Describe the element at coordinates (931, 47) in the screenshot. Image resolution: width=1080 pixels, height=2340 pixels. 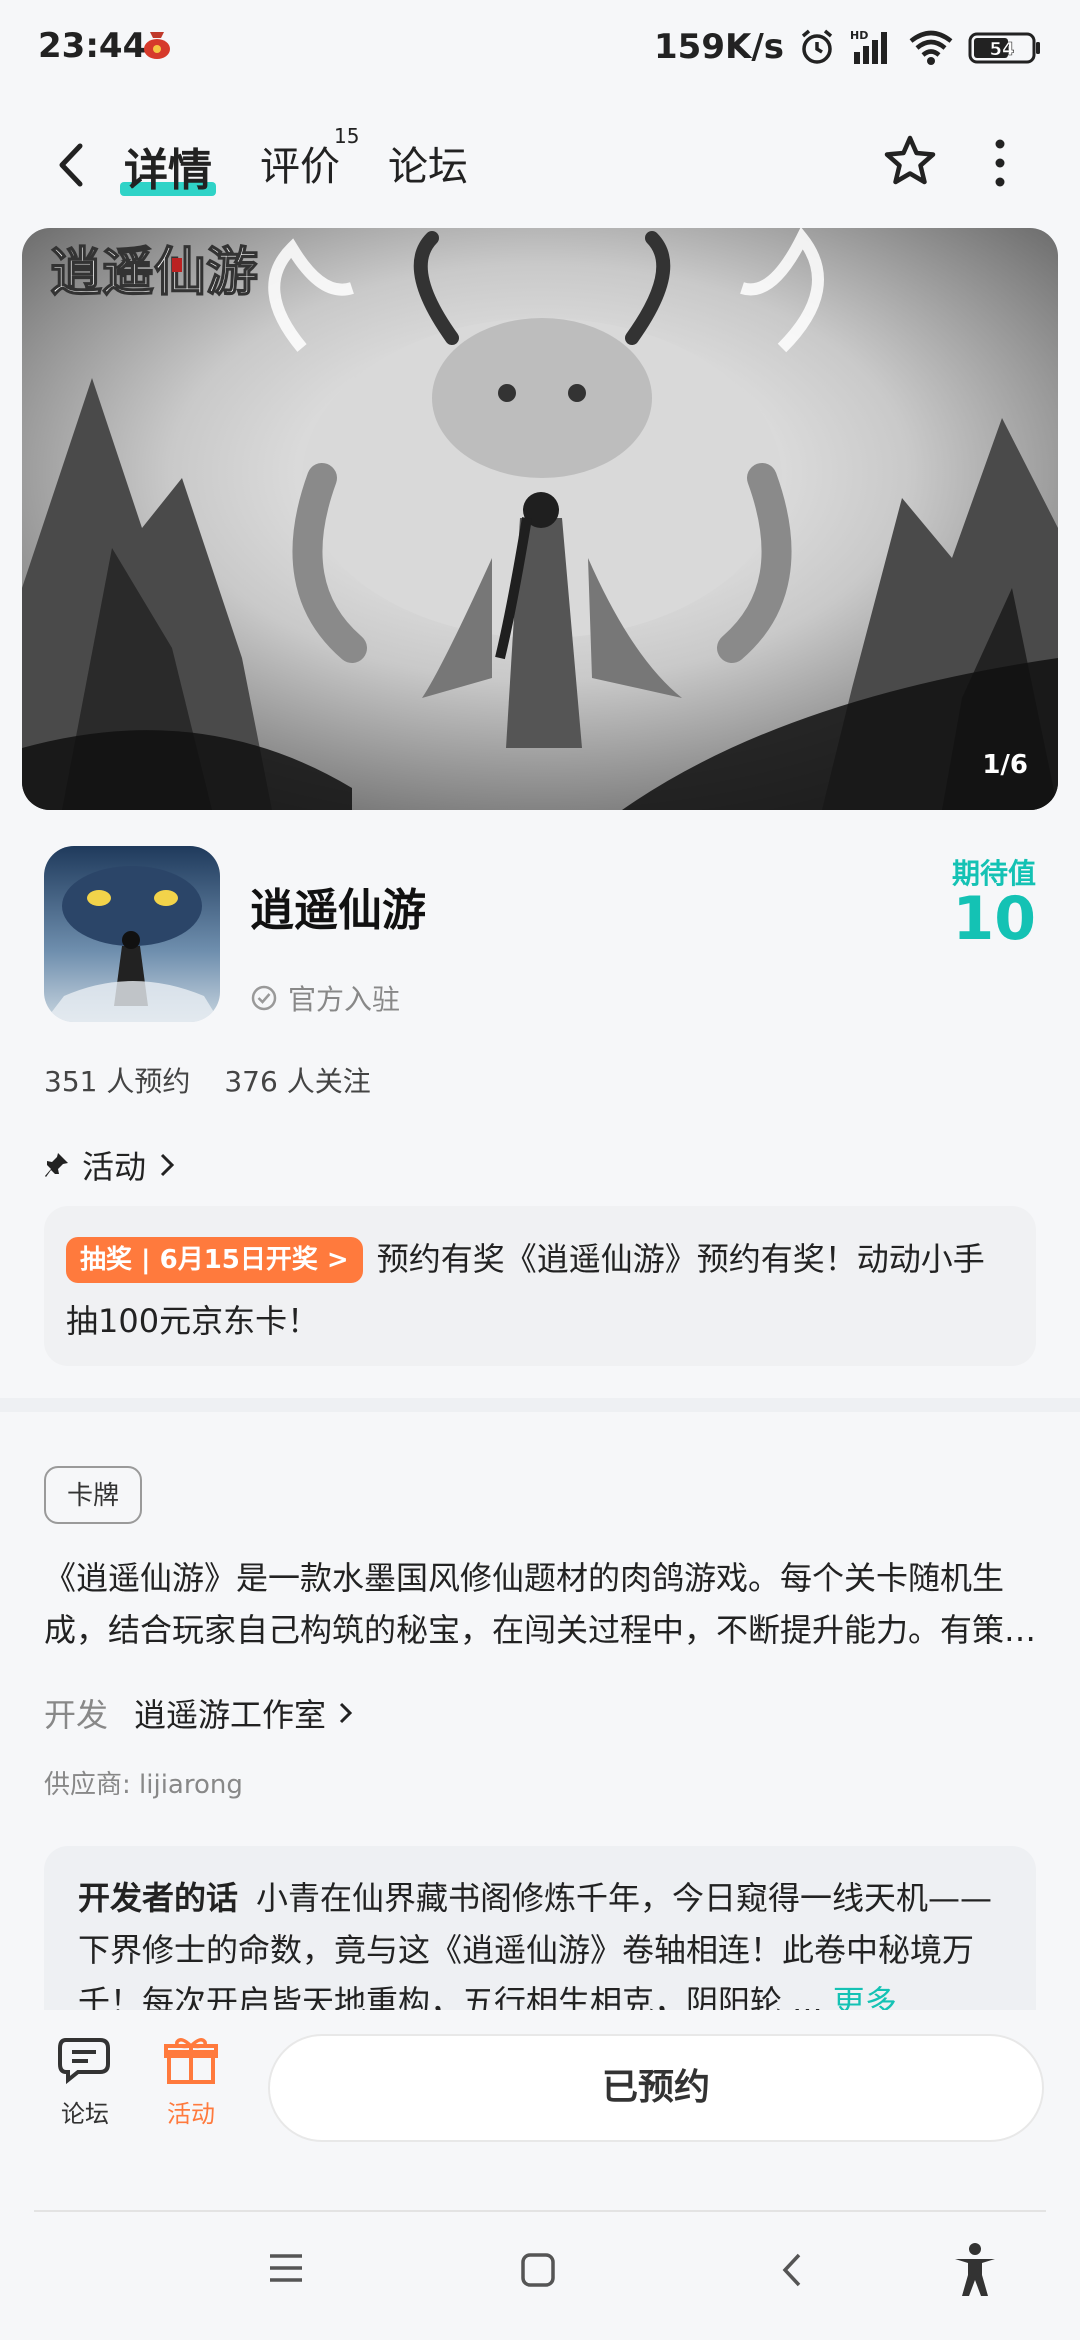
I see `wifi-icon` at that location.